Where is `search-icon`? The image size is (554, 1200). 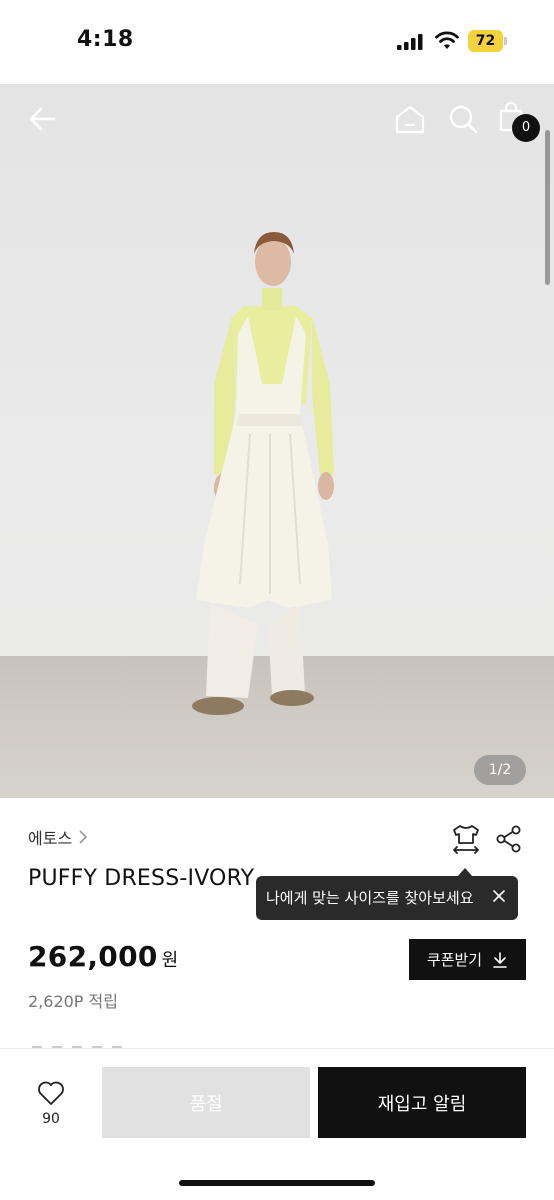 search-icon is located at coordinates (463, 119).